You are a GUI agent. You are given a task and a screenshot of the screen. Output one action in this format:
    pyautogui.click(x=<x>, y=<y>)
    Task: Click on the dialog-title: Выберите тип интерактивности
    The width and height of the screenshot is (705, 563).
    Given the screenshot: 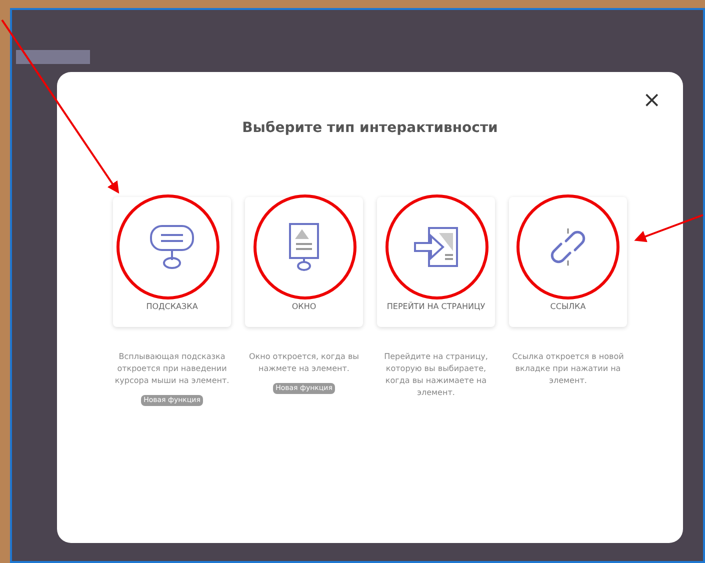 What is the action you would take?
    pyautogui.click(x=370, y=128)
    